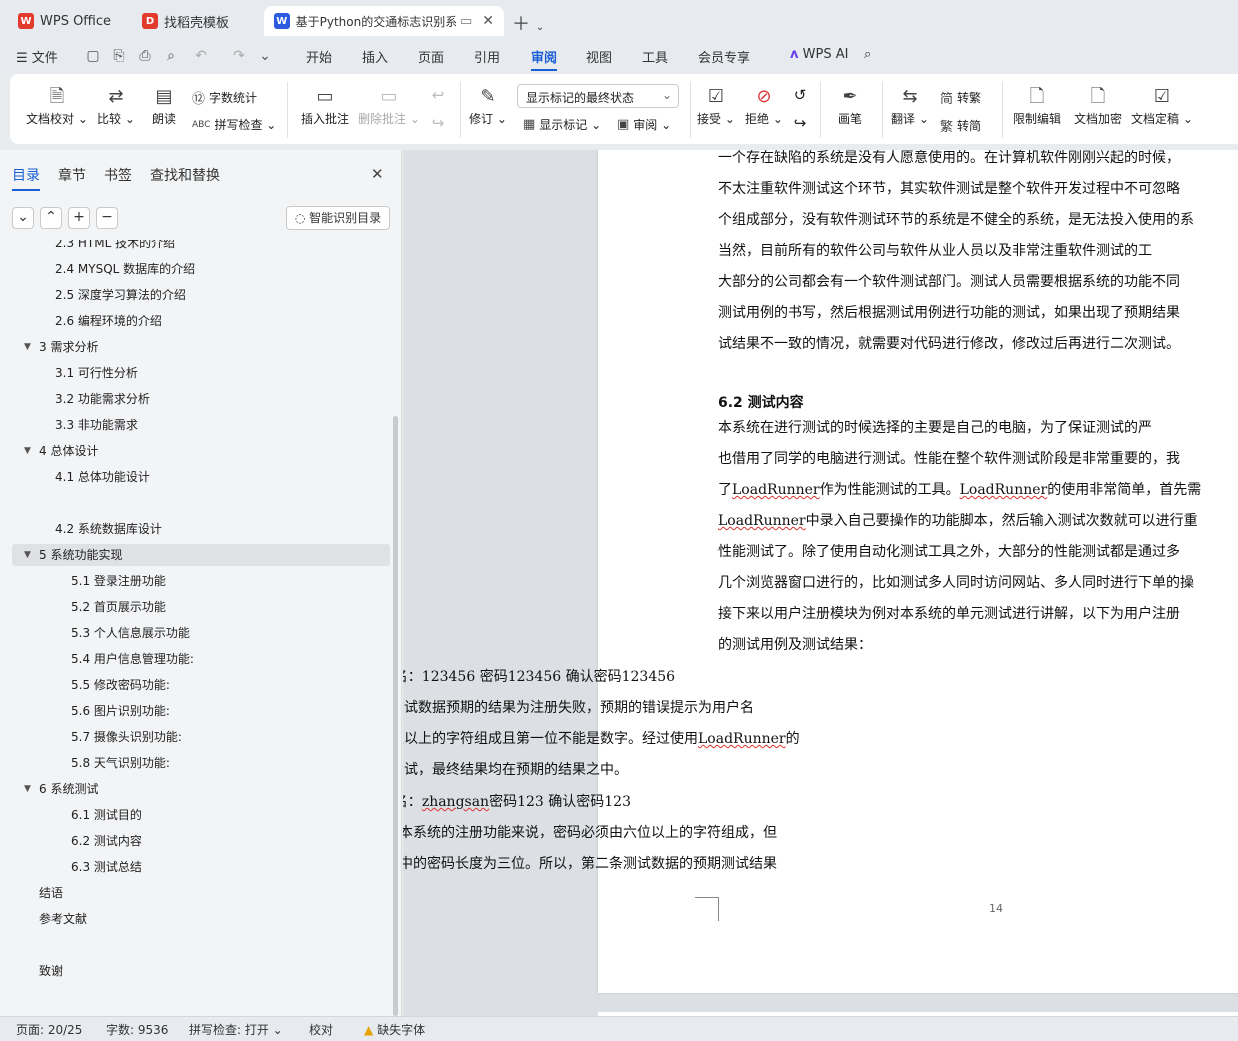  What do you see at coordinates (119, 57) in the screenshot?
I see `export-icon: ⎘` at bounding box center [119, 57].